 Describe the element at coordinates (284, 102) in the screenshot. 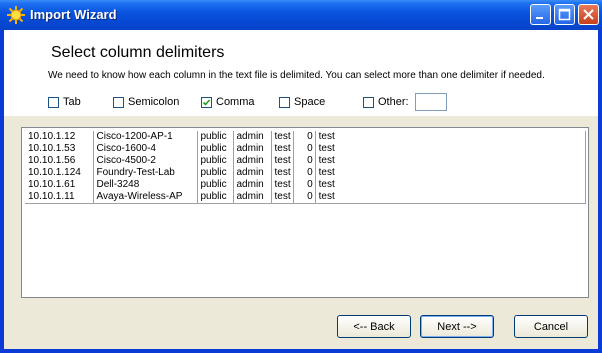

I see `space-checkbox-box` at that location.